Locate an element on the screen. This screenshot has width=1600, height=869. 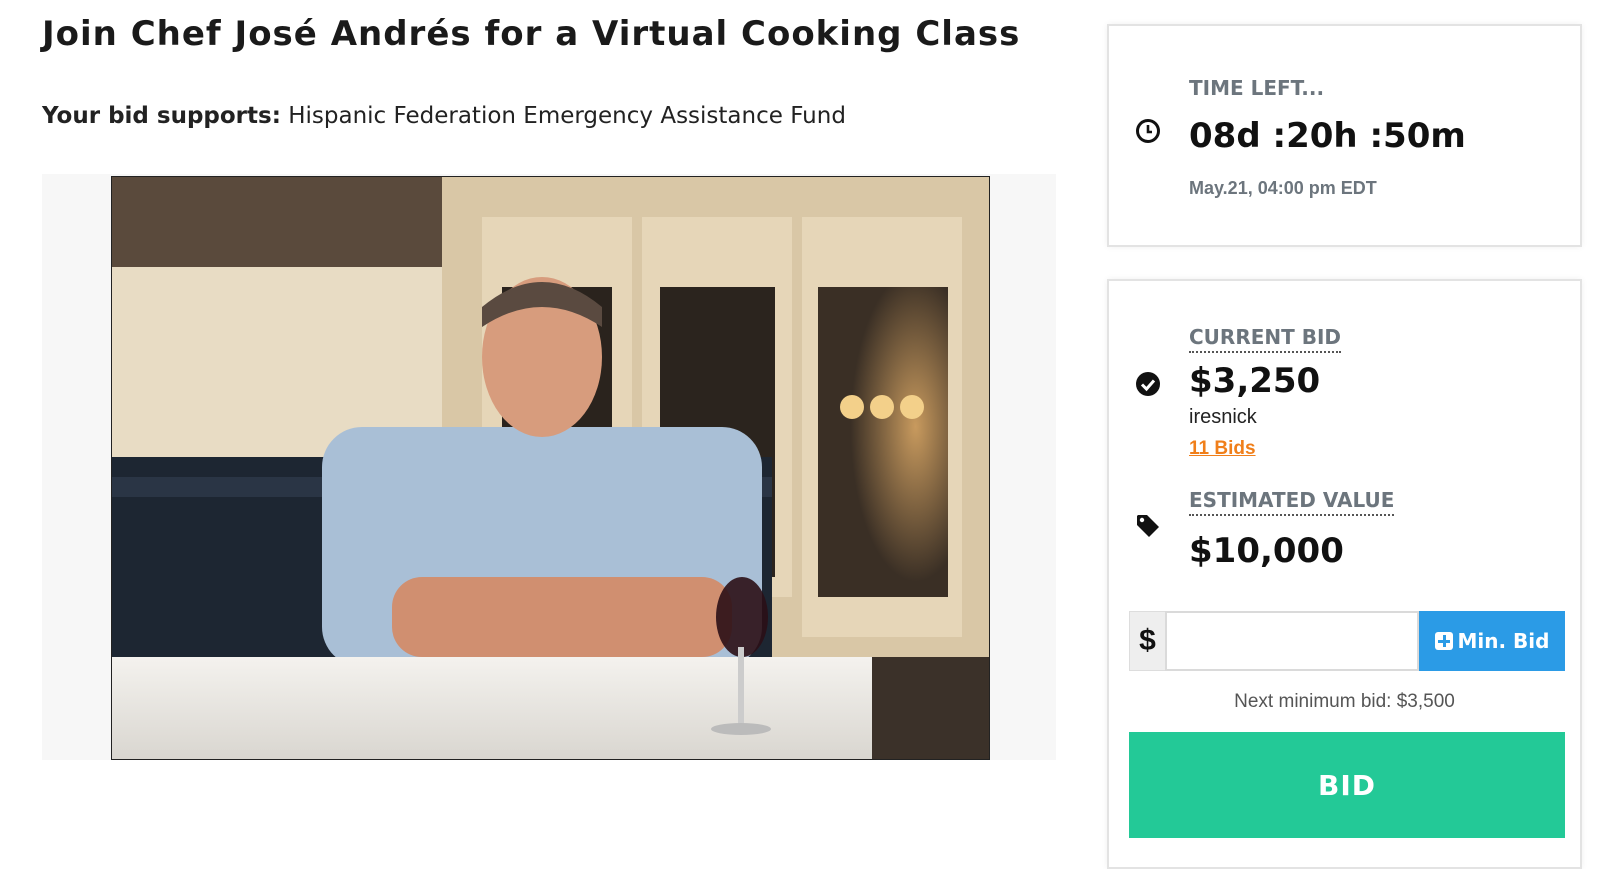
clock-icon is located at coordinates (1148, 131).